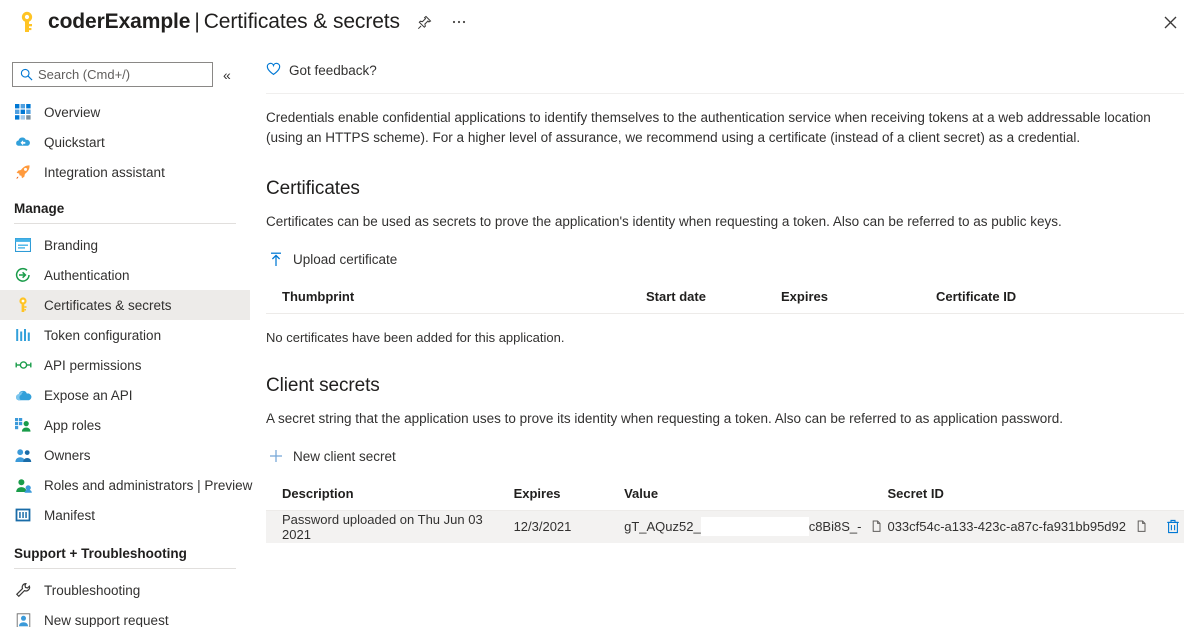 The height and width of the screenshot is (627, 1200). I want to click on sidebar-item-label: Token configuration, so click(103, 335).